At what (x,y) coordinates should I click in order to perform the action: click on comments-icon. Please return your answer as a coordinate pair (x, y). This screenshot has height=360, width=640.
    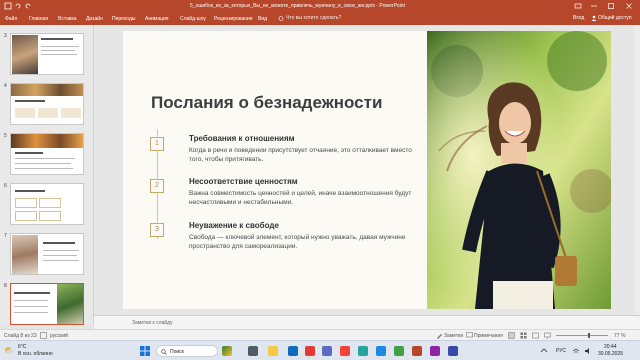
    Looking at the image, I should click on (469, 335).